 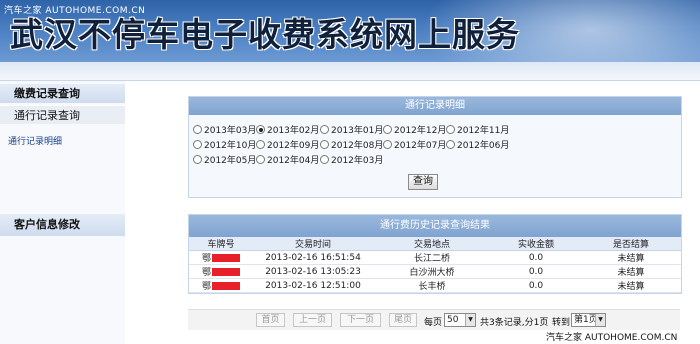 What do you see at coordinates (423, 182) in the screenshot?
I see `query-button: 查询` at bounding box center [423, 182].